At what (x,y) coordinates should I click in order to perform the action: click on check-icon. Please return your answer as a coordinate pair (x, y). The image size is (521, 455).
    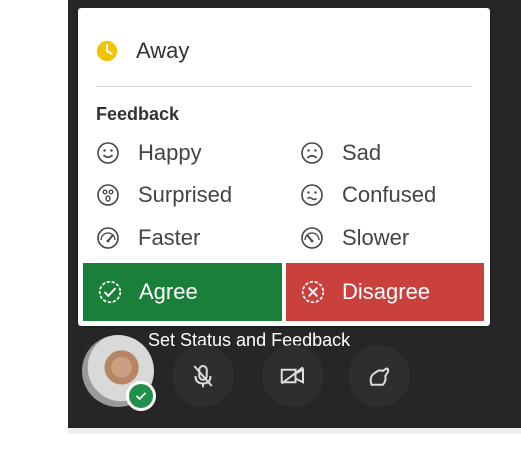
    Looking at the image, I should click on (141, 396).